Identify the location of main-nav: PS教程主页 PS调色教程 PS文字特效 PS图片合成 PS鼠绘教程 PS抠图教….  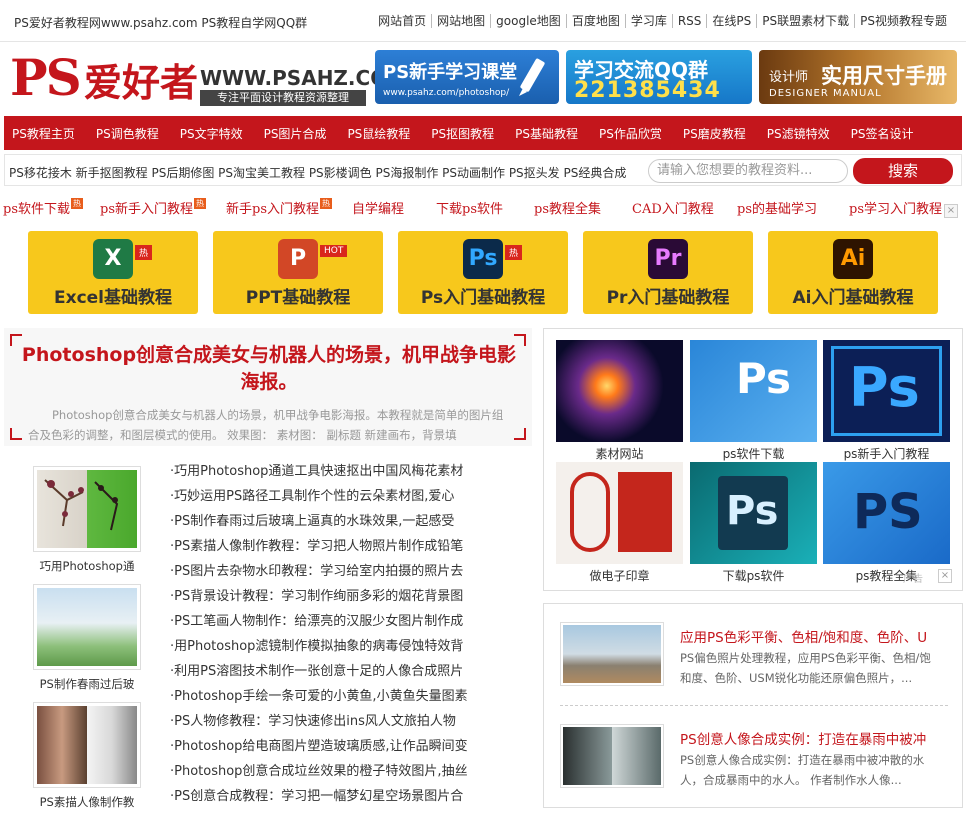
(483, 133).